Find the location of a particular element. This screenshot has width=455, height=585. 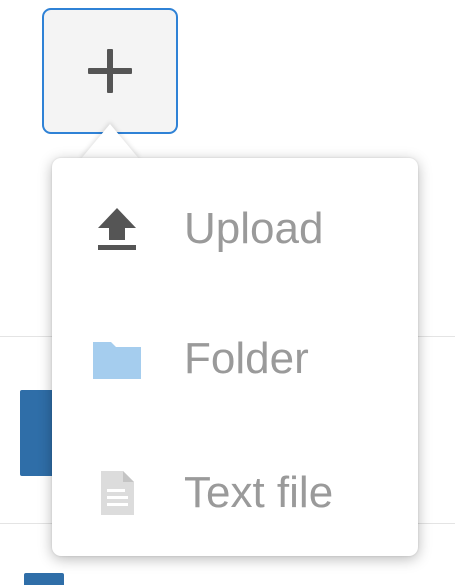

folder-icon is located at coordinates (117, 359).